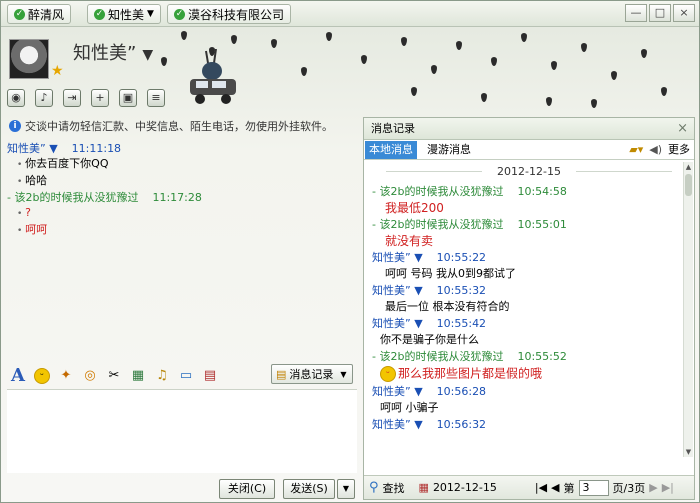  Describe the element at coordinates (247, 489) in the screenshot. I see `close-button: 关闭(C)` at that location.